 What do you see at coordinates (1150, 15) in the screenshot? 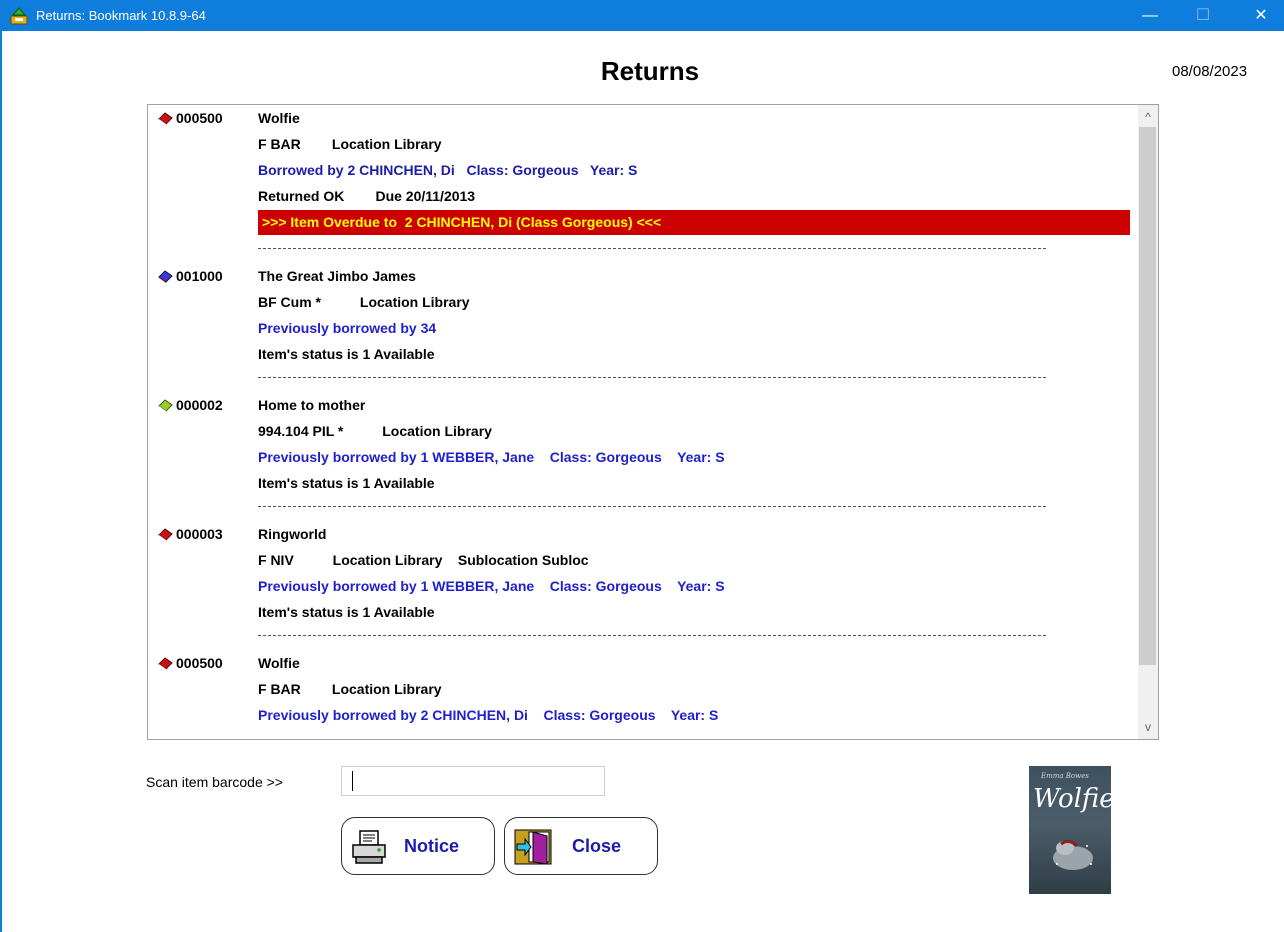
I see `minimize-button: —` at bounding box center [1150, 15].